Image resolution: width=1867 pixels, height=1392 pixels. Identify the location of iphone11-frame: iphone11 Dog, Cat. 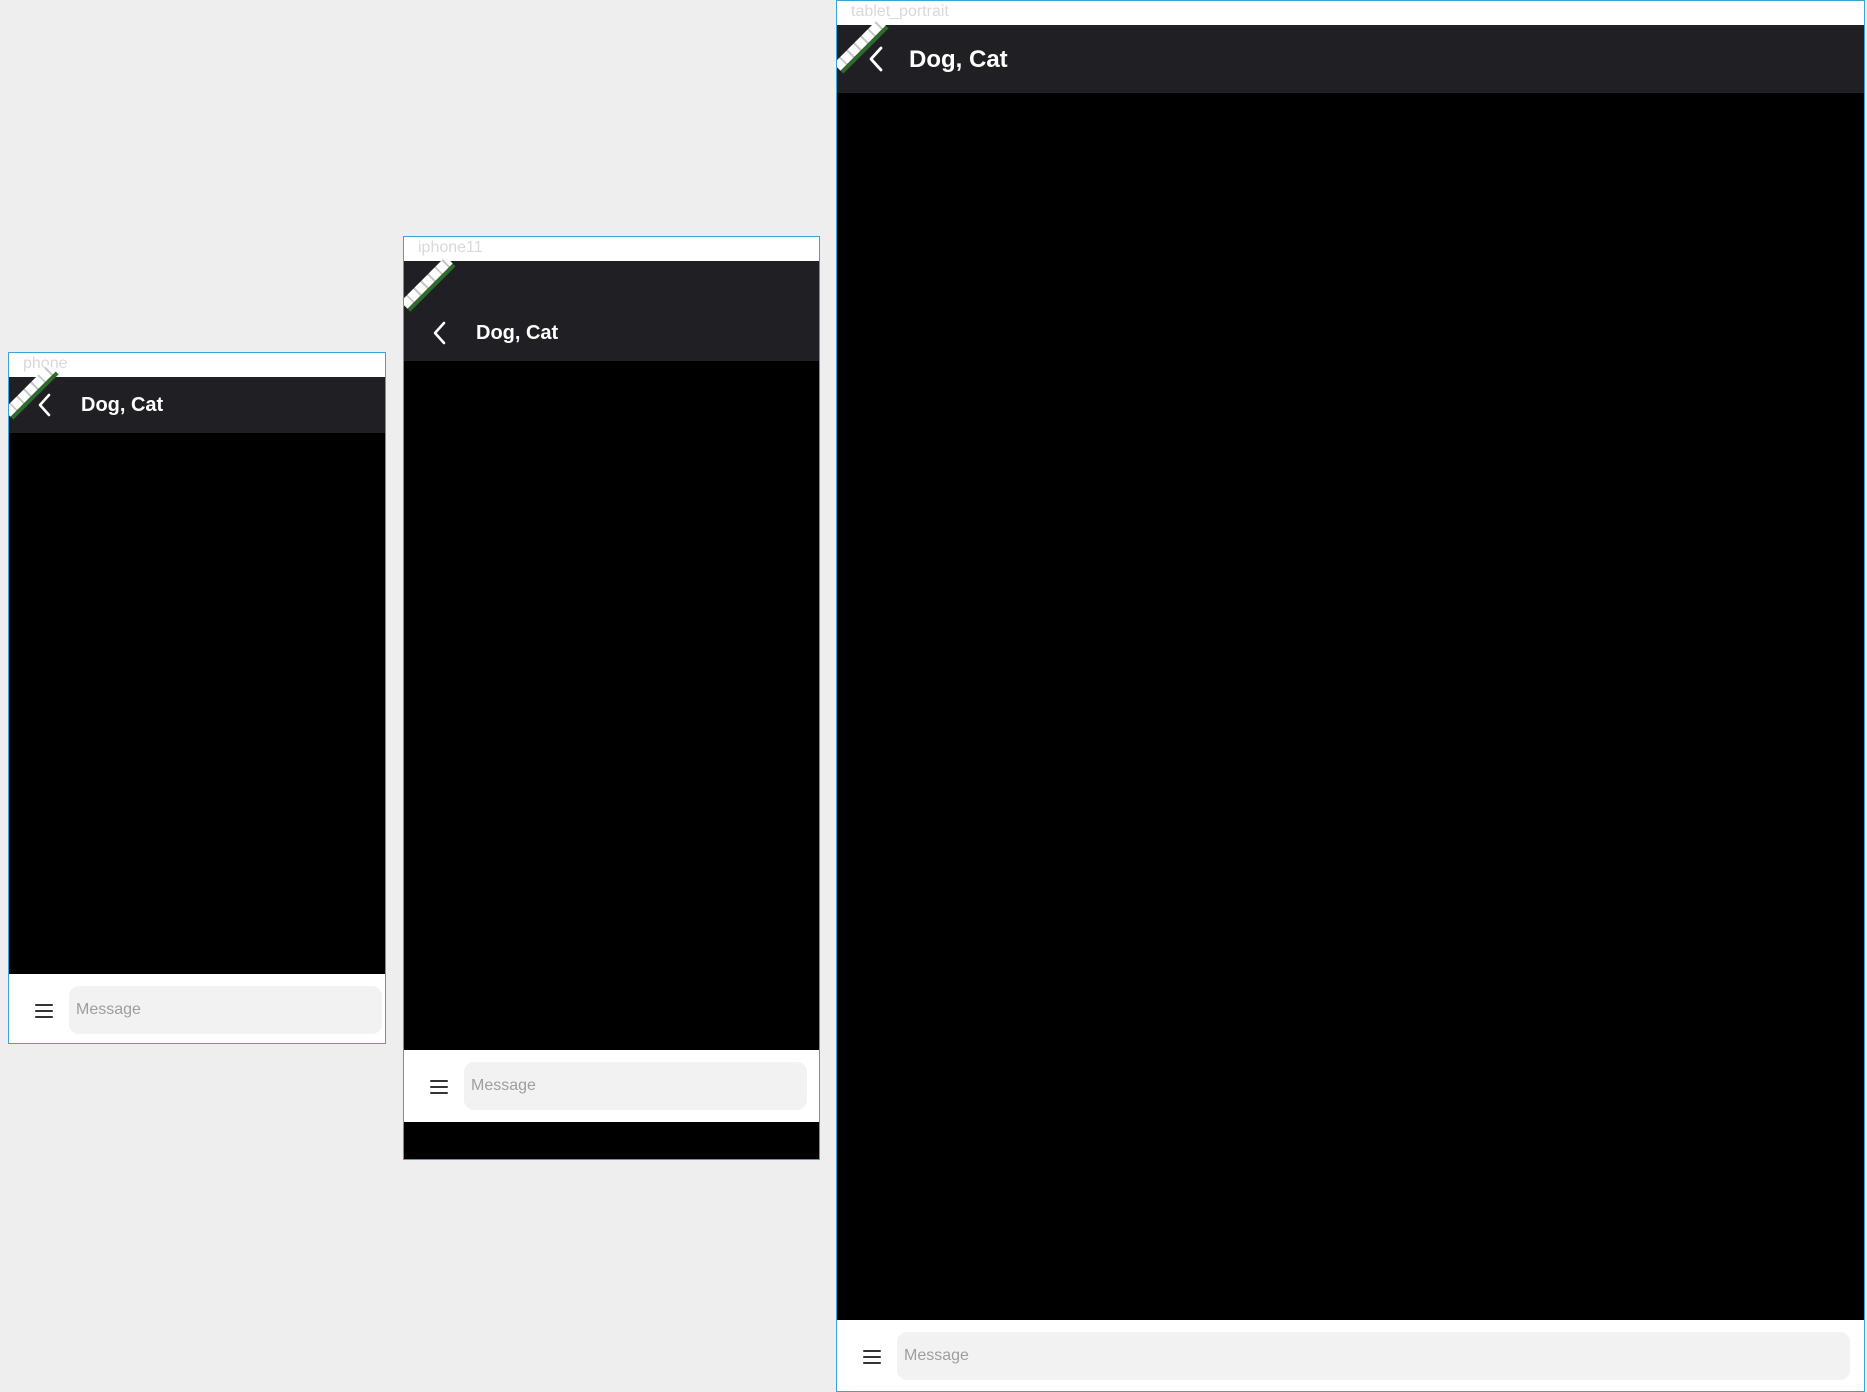
(611, 698).